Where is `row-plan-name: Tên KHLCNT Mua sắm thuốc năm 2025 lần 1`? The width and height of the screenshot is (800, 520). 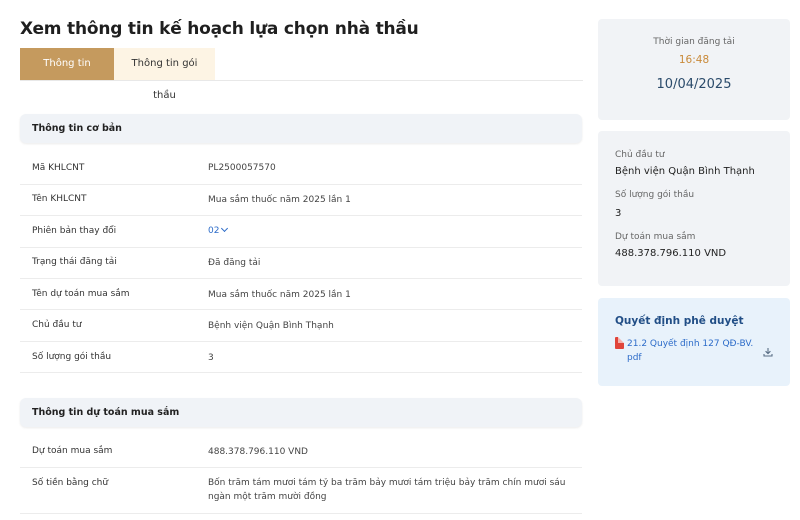 row-plan-name: Tên KHLCNT Mua sắm thuốc năm 2025 lần 1 is located at coordinates (301, 200).